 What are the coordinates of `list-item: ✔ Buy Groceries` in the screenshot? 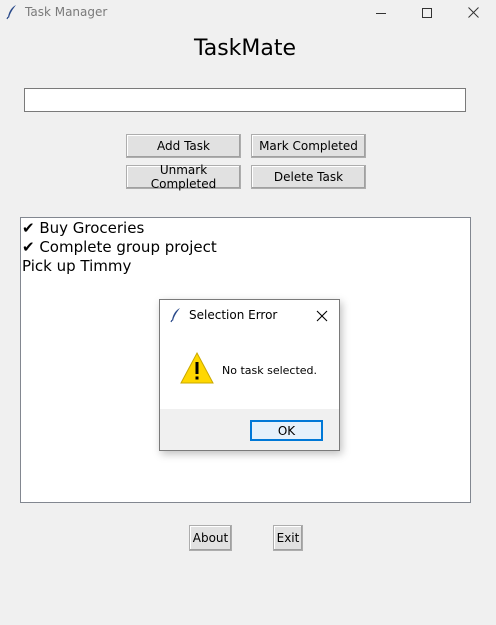 It's located at (246, 228).